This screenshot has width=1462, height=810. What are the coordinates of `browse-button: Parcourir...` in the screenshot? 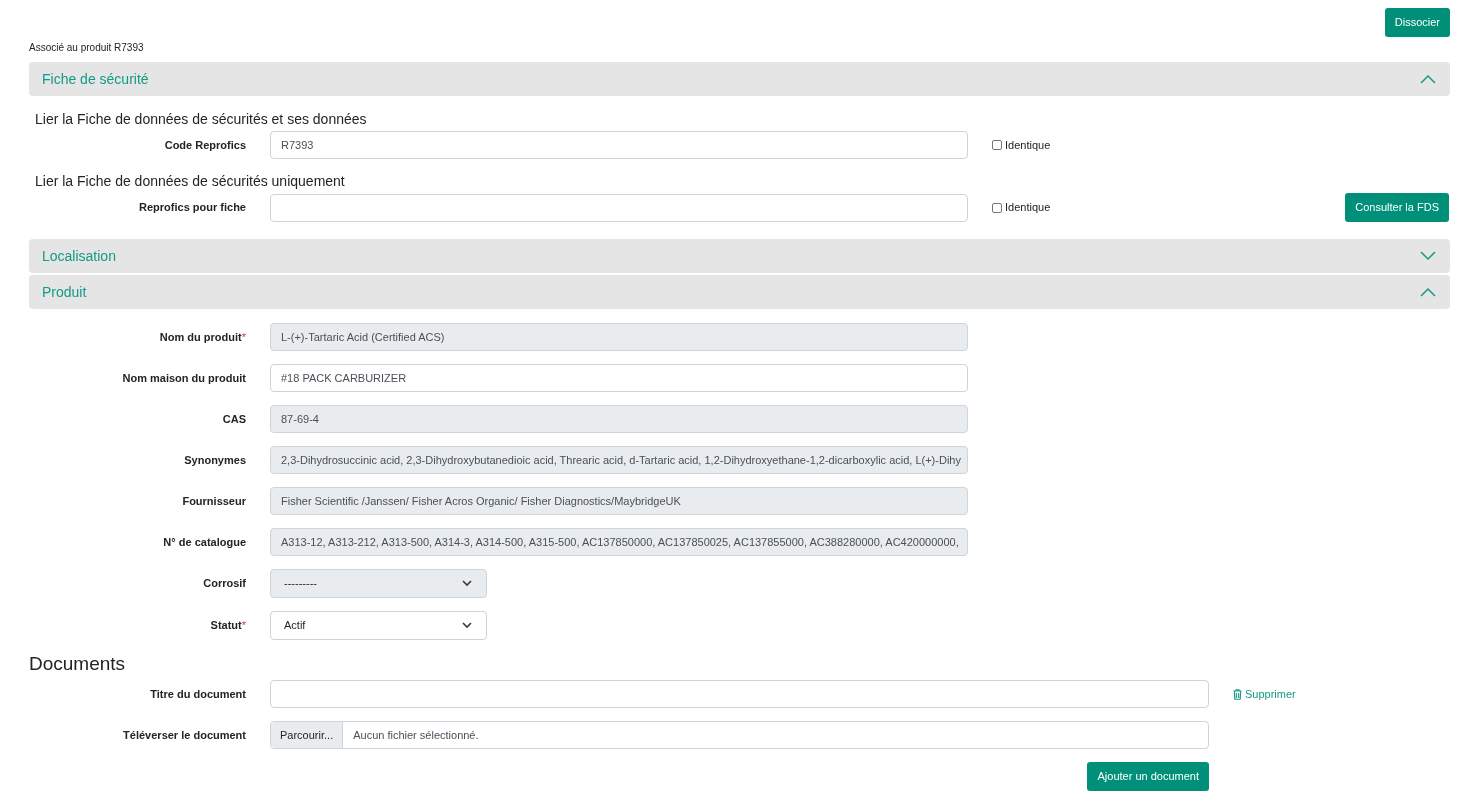 It's located at (307, 735).